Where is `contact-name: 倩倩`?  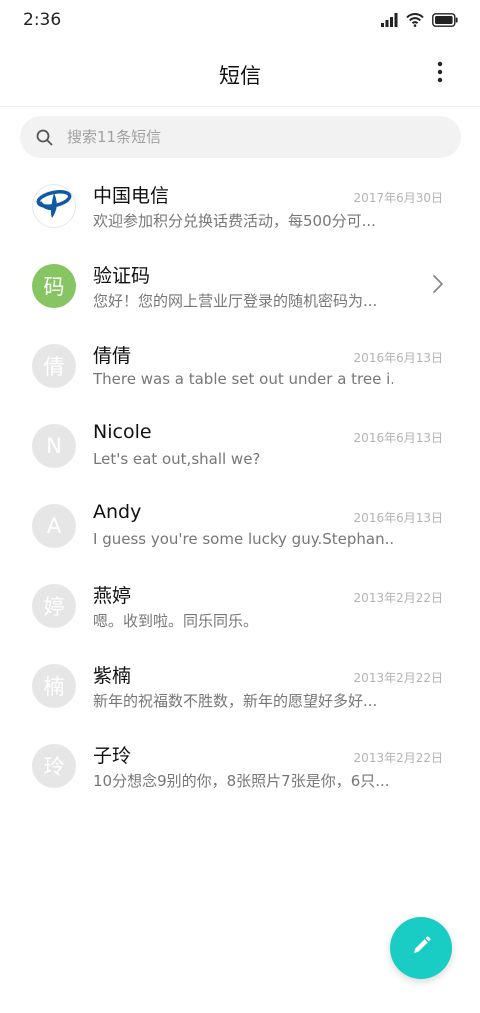
contact-name: 倩倩 is located at coordinates (112, 356).